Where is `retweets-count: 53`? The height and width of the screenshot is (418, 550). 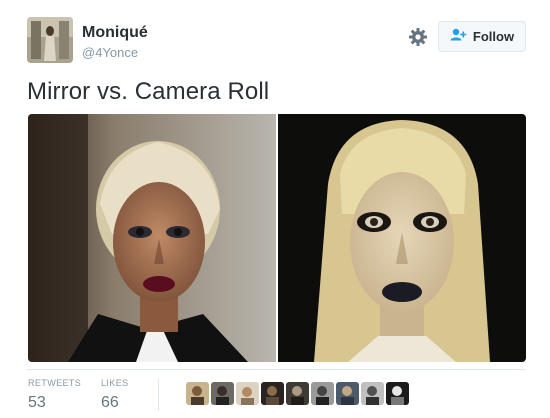
retweets-count: 53 is located at coordinates (37, 402).